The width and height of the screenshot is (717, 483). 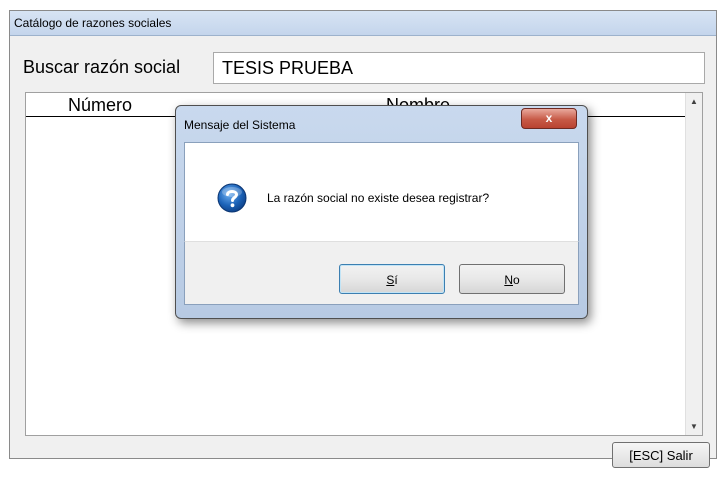 What do you see at coordinates (100, 105) in the screenshot?
I see `column-header-numero: Número` at bounding box center [100, 105].